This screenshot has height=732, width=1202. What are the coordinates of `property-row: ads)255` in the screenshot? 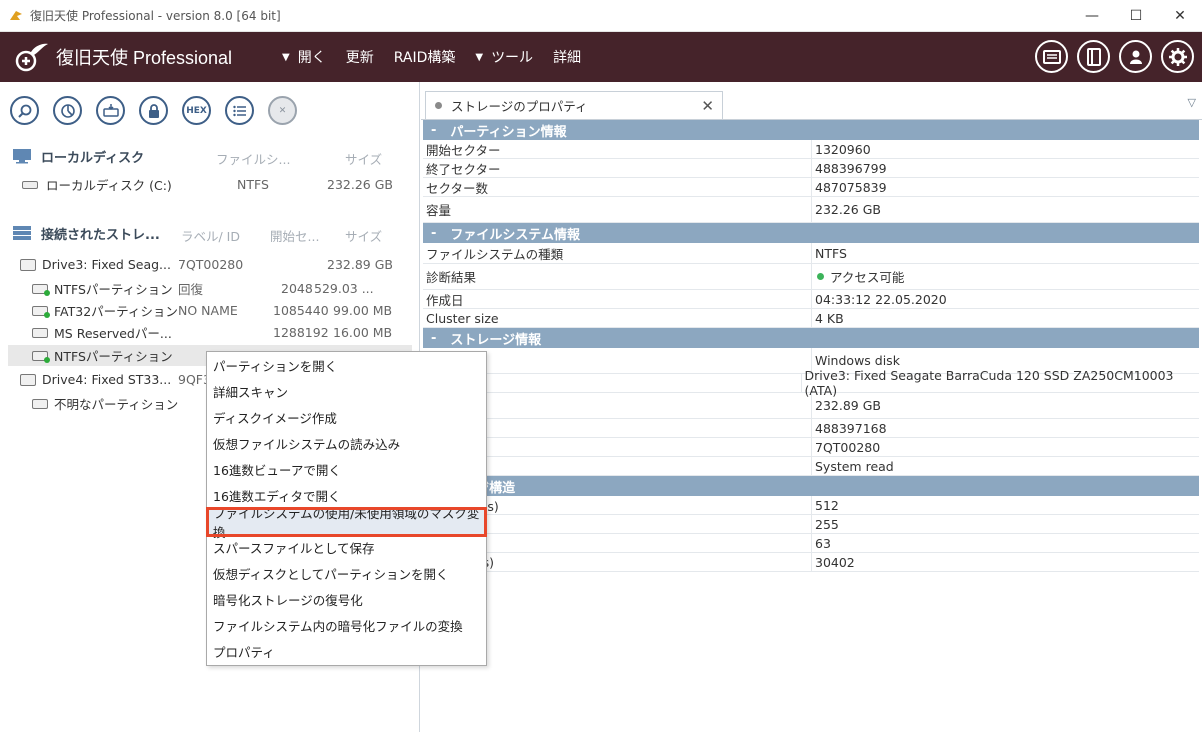 It's located at (811, 524).